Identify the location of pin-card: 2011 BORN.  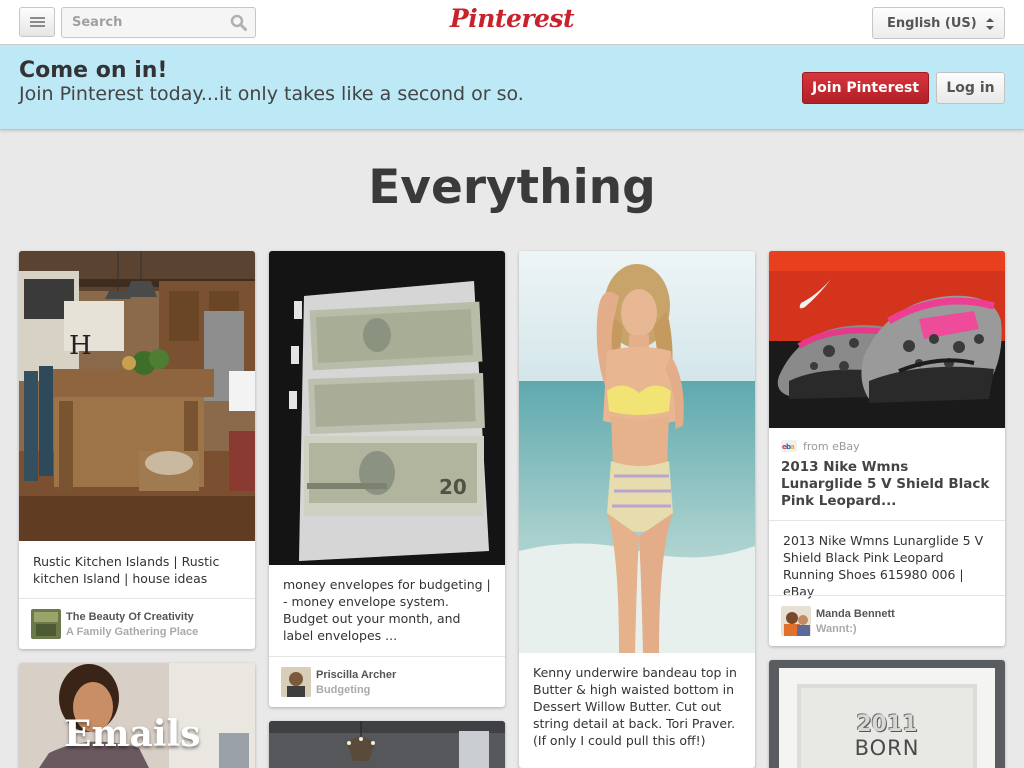
(887, 714).